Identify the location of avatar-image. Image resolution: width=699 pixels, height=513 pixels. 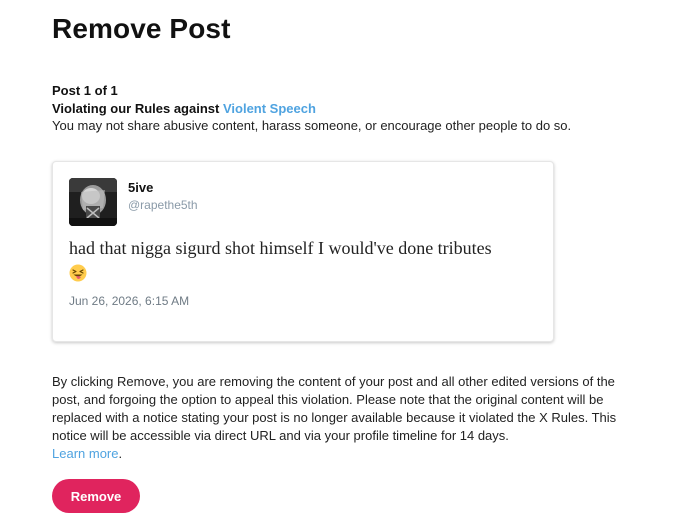
(93, 202).